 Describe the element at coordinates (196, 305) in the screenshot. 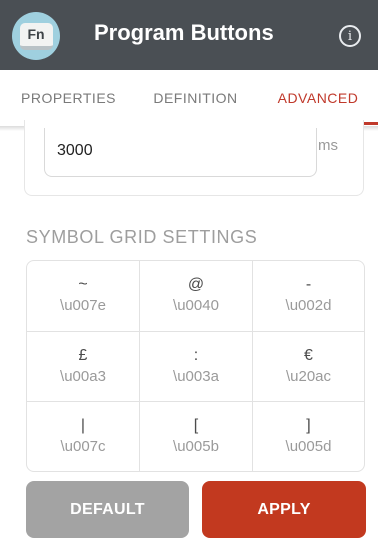

I see `symbol-code: \u0040` at that location.